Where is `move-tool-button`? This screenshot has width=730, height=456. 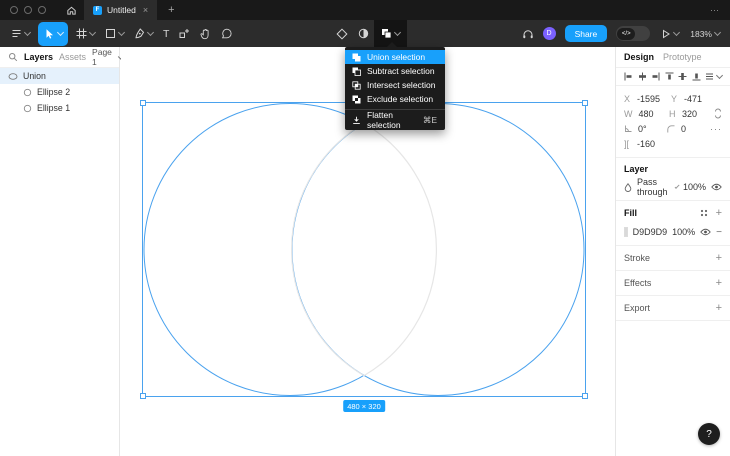
move-tool-button is located at coordinates (53, 33).